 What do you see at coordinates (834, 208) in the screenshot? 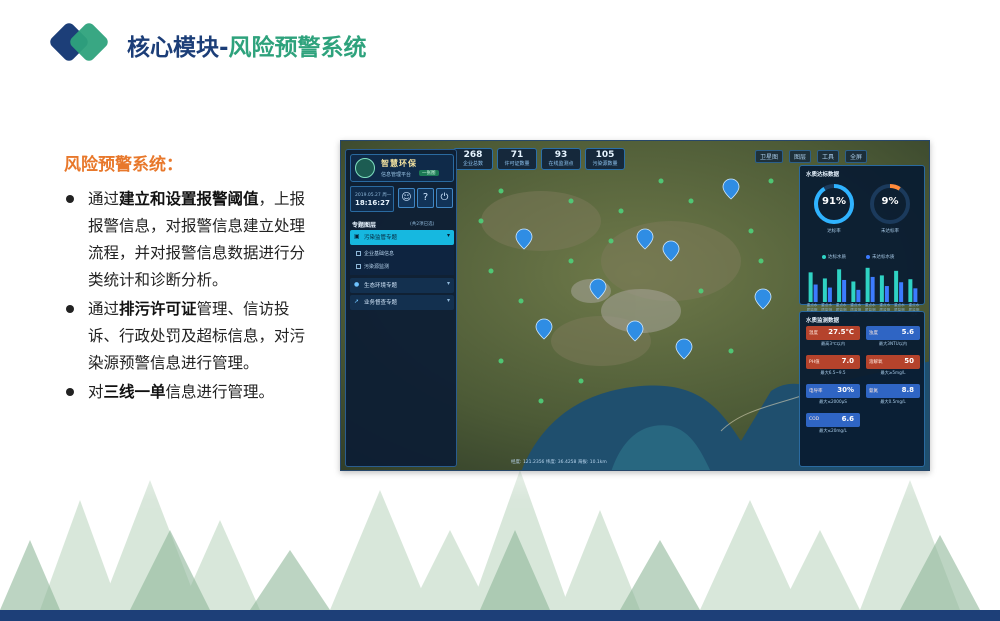
I see `compliance-gauge: 91% 达标率` at bounding box center [834, 208].